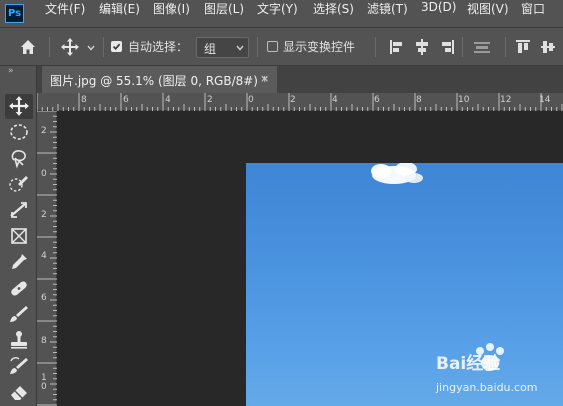 The height and width of the screenshot is (406, 563). I want to click on tool-eyedropper, so click(19, 262).